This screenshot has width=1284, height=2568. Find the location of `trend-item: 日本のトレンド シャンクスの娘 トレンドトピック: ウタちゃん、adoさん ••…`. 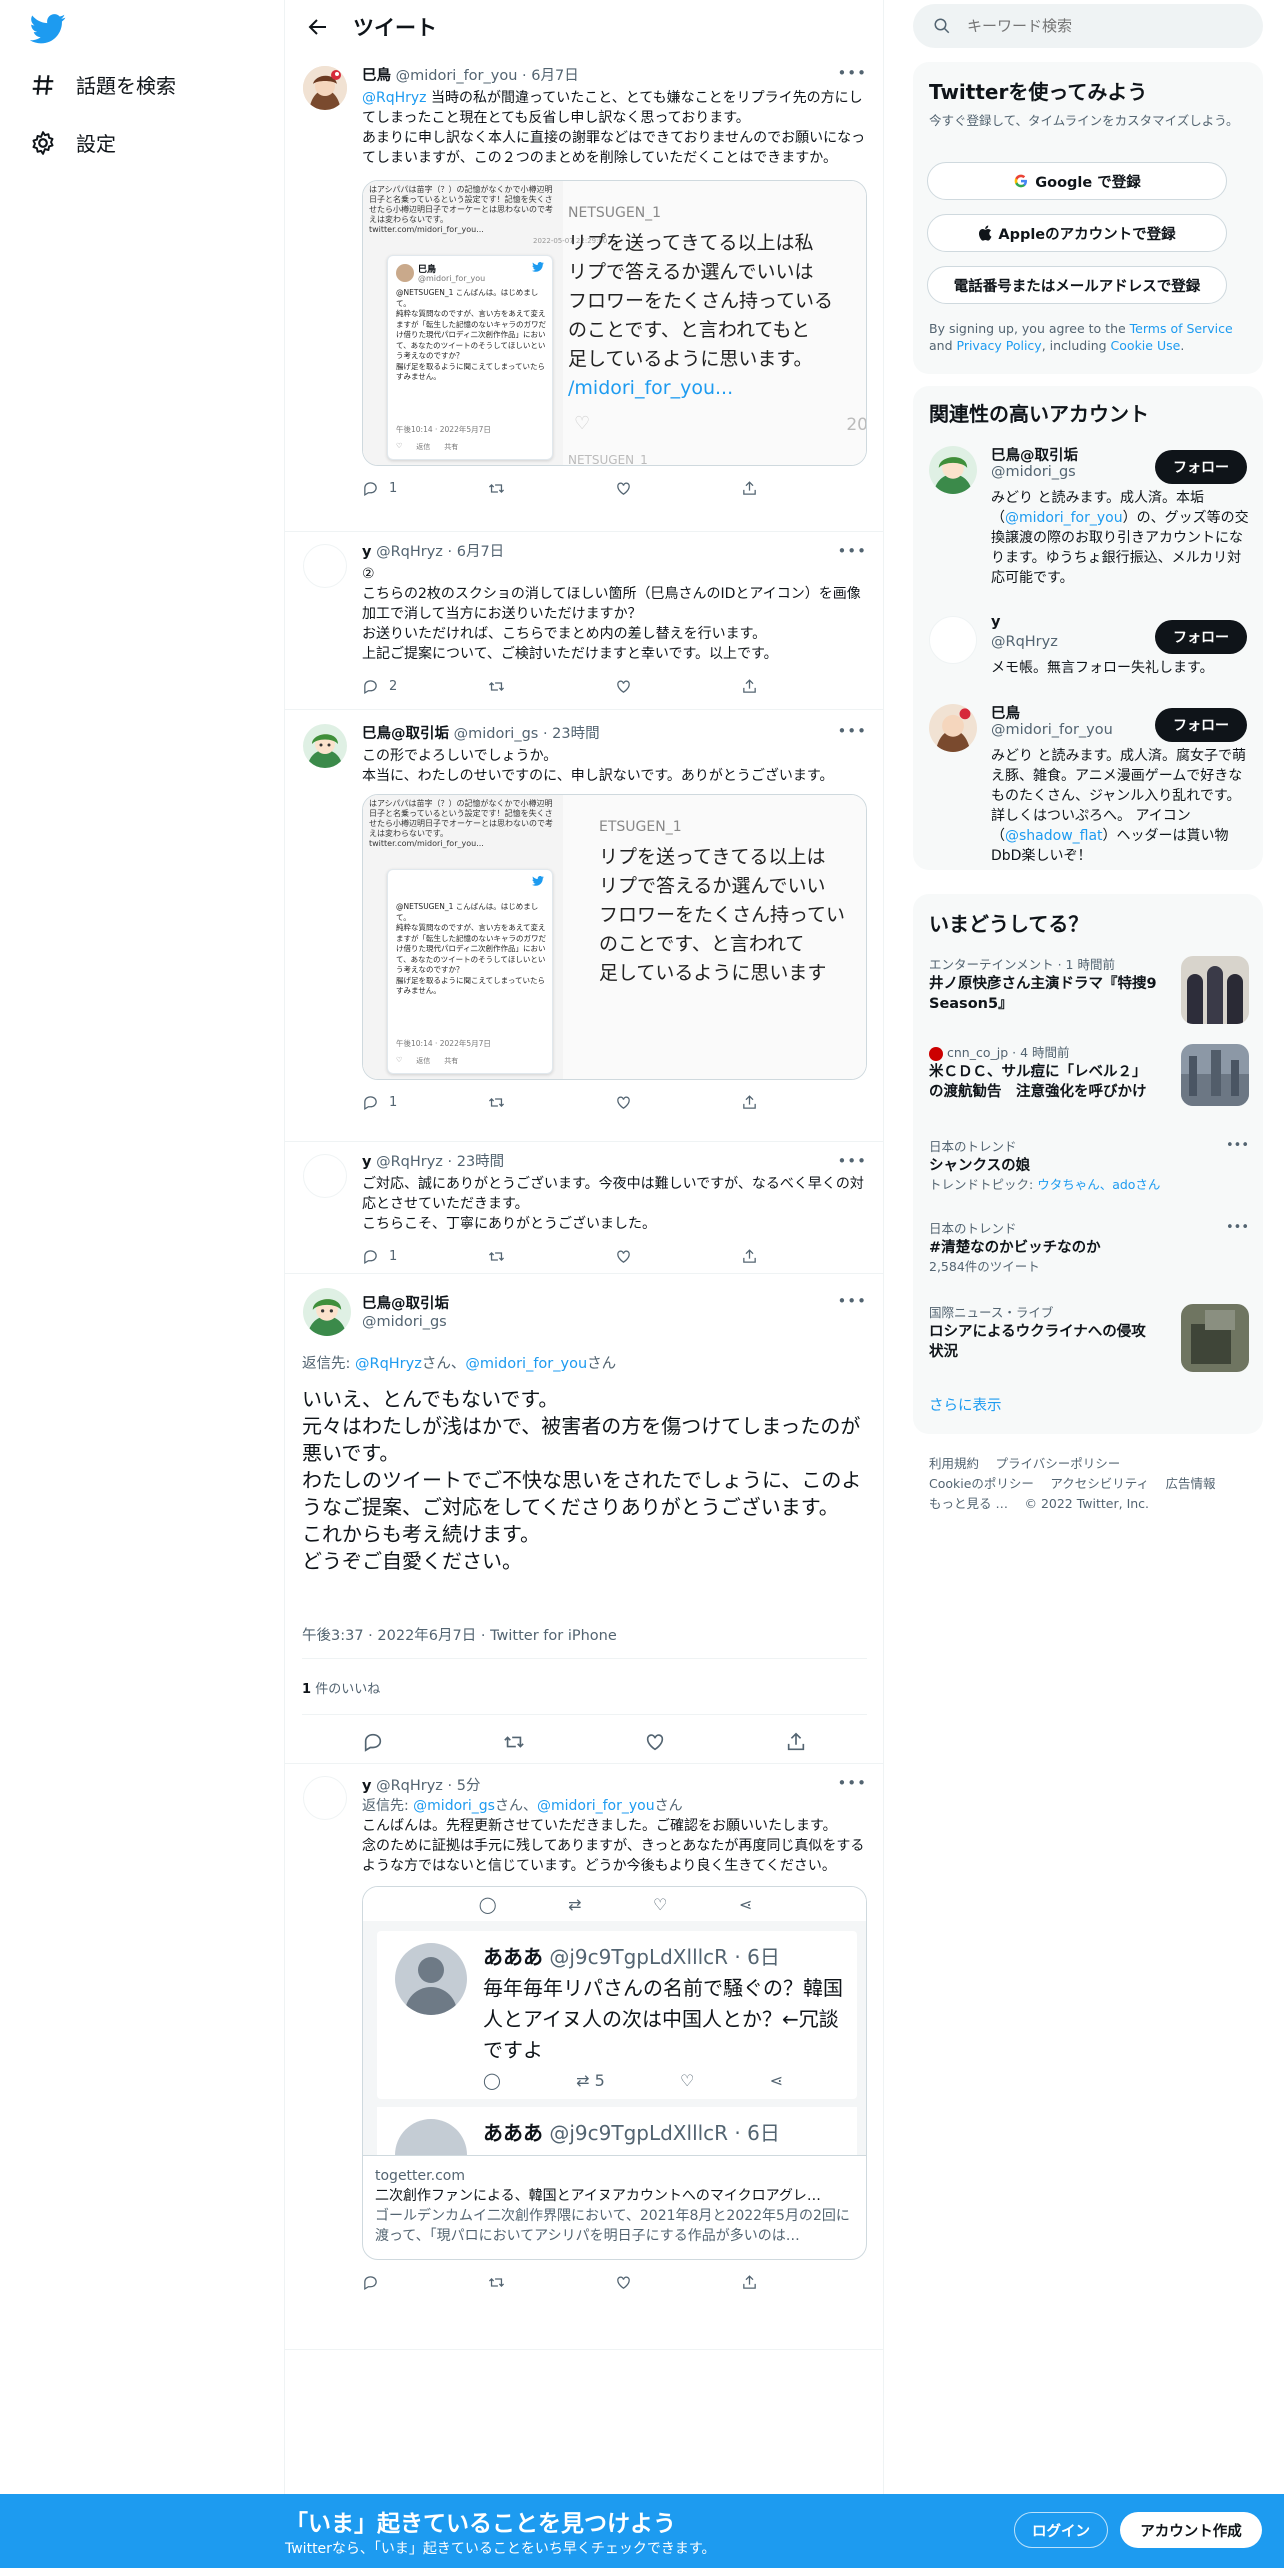

trend-item: 日本のトレンド シャンクスの娘 トレンドトピック: ウタちゃん、adoさん ••… is located at coordinates (1089, 1168).